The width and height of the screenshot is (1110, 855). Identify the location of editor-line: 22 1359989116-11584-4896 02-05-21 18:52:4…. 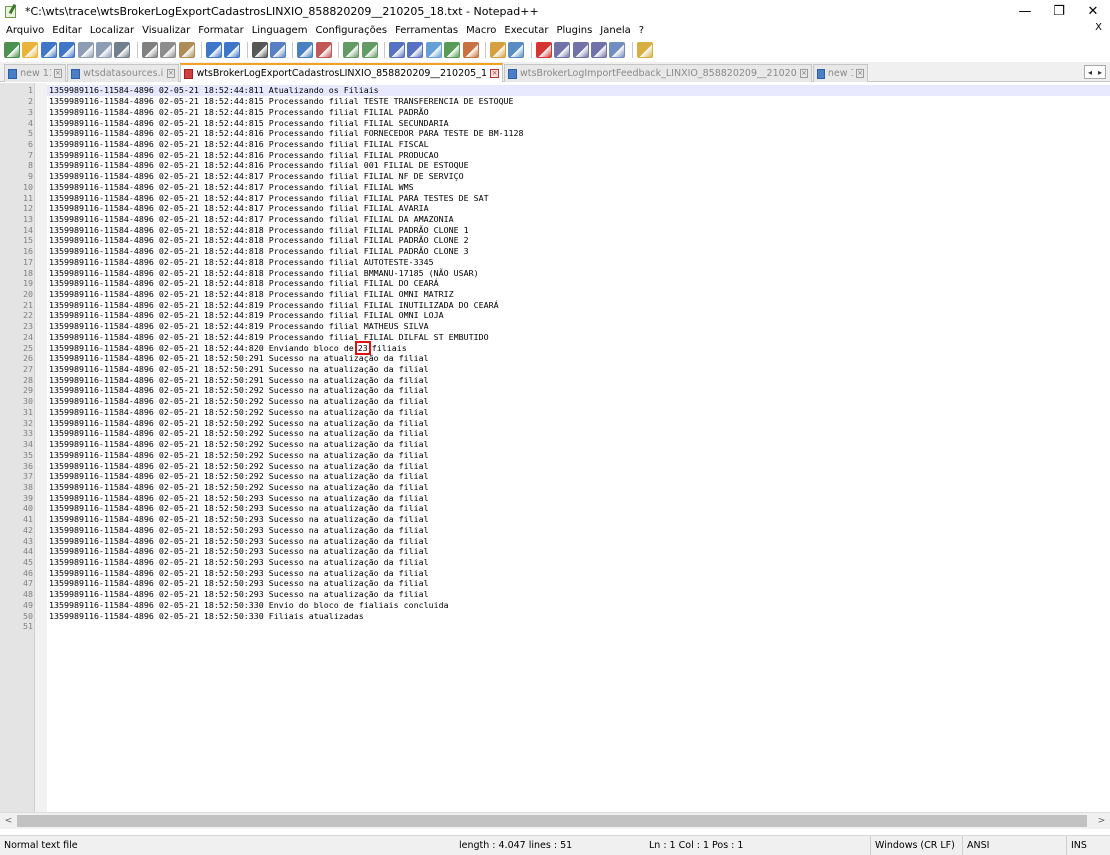
(566, 315).